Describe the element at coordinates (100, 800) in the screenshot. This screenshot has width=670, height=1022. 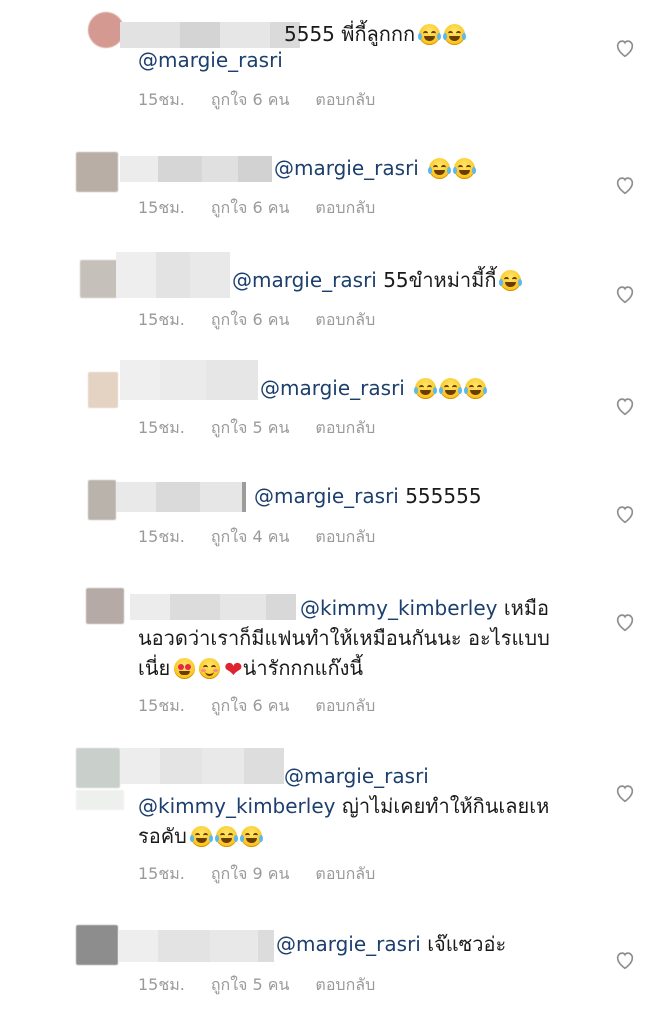
I see `avatar-bottom` at that location.